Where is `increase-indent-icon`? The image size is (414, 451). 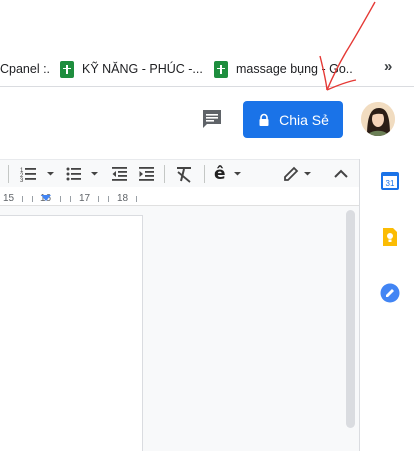 increase-indent-icon is located at coordinates (146, 174).